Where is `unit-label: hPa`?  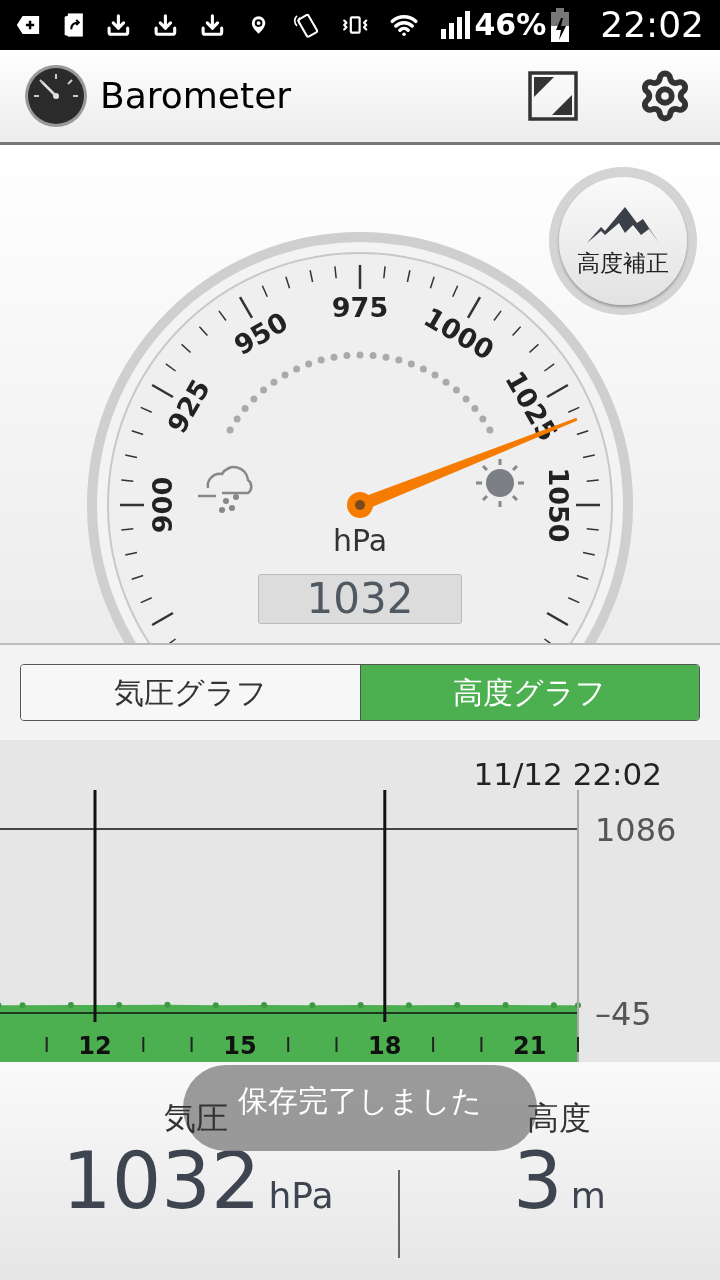 unit-label: hPa is located at coordinates (360, 540).